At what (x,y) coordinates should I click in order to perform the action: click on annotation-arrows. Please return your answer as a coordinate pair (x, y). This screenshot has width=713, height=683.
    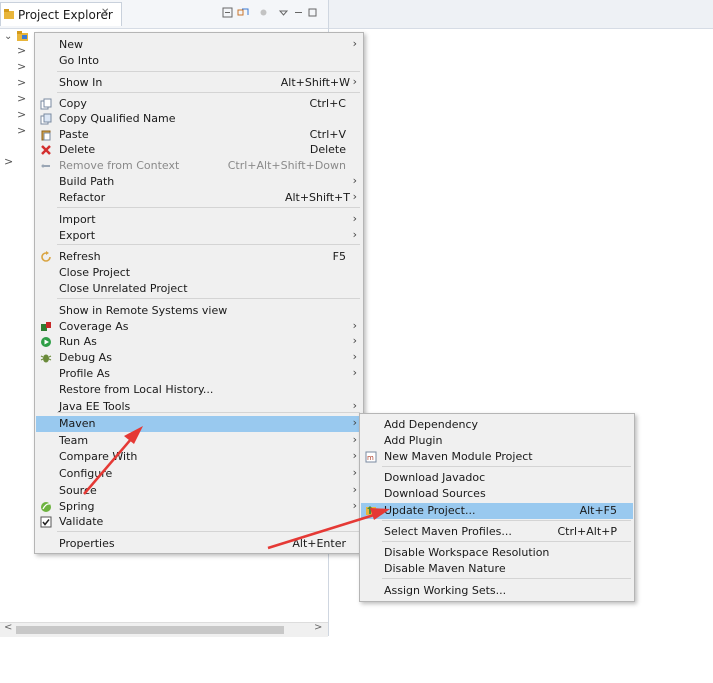
    Looking at the image, I should click on (236, 488).